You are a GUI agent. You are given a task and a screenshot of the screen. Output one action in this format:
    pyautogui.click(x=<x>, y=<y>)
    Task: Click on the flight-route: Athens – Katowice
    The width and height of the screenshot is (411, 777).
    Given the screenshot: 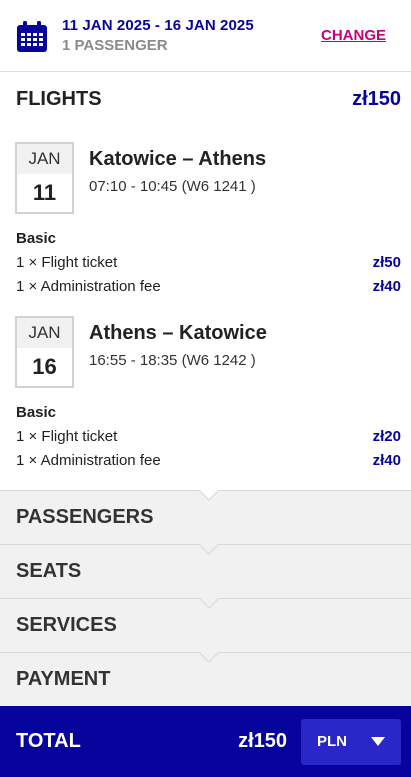 What is the action you would take?
    pyautogui.click(x=178, y=333)
    